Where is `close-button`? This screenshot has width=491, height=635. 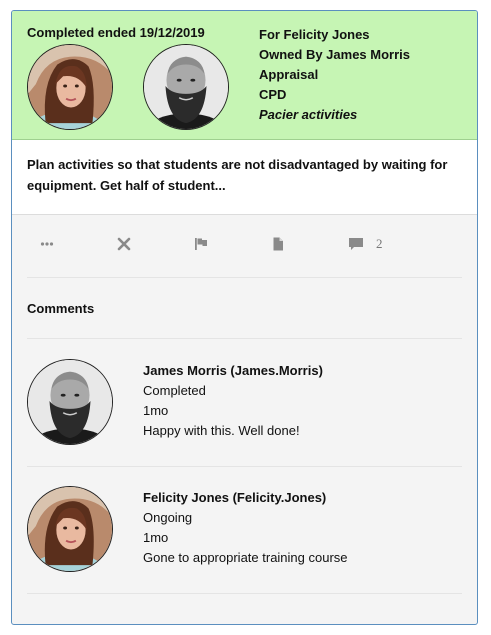 close-button is located at coordinates (124, 244).